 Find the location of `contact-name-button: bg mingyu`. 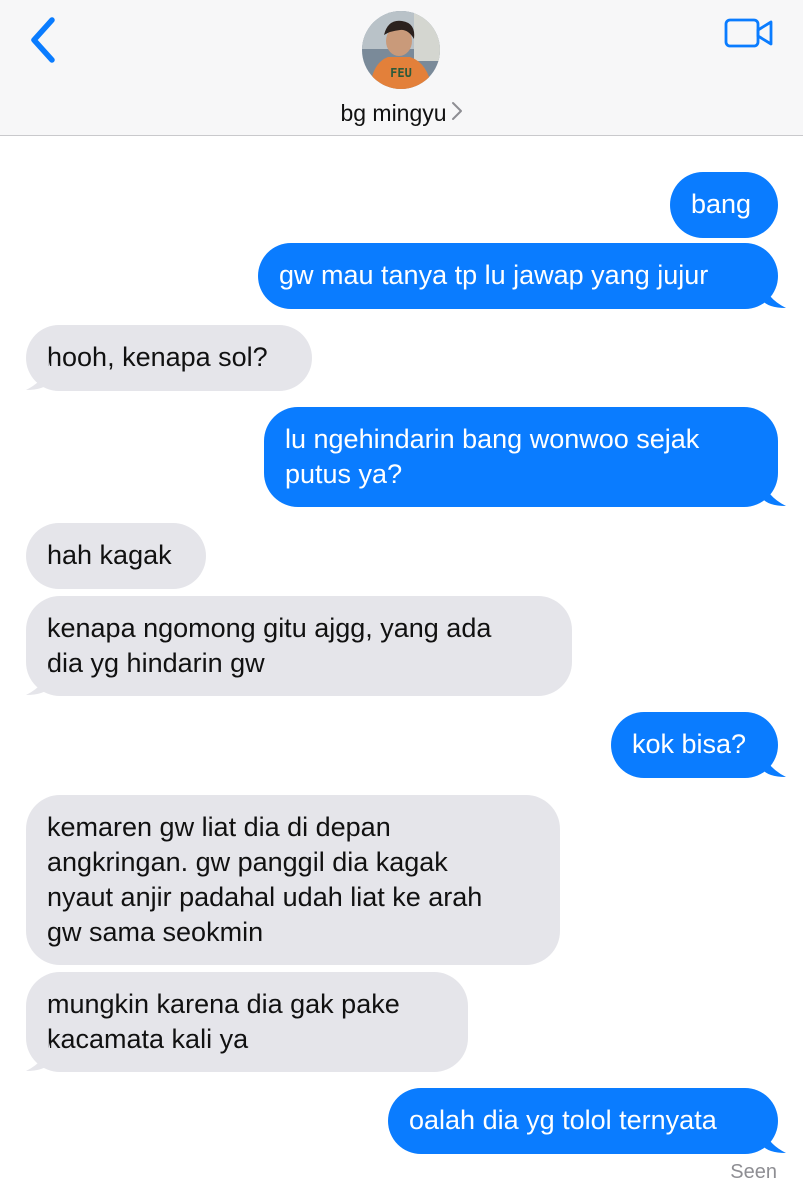

contact-name-button: bg mingyu is located at coordinates (401, 113).